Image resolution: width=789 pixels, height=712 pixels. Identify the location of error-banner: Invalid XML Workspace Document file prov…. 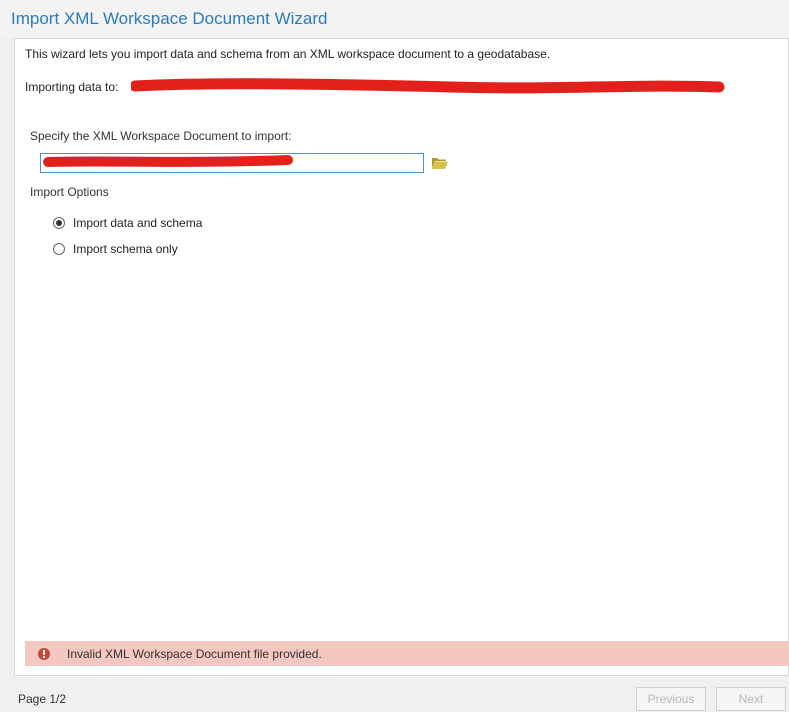
(407, 653).